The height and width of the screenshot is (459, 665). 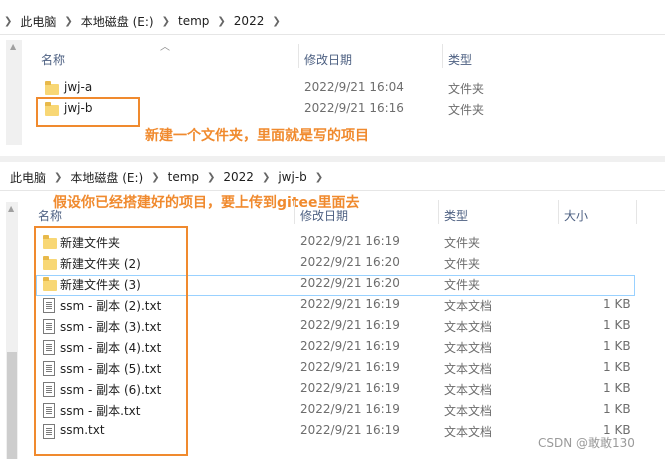 What do you see at coordinates (292, 177) in the screenshot?
I see `breadcrumb-item: jwj-b` at bounding box center [292, 177].